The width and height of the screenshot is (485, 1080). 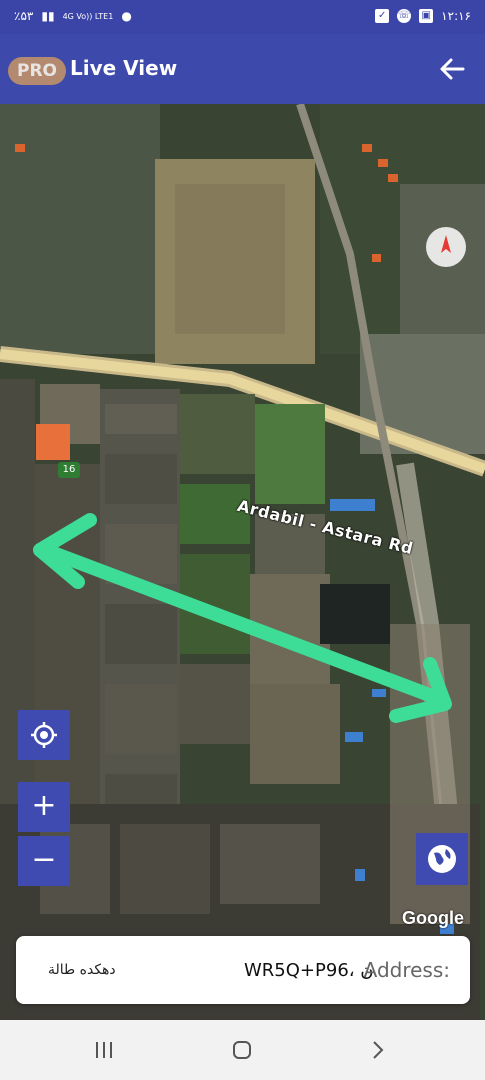 I want to click on address-label: Address:, so click(x=406, y=970).